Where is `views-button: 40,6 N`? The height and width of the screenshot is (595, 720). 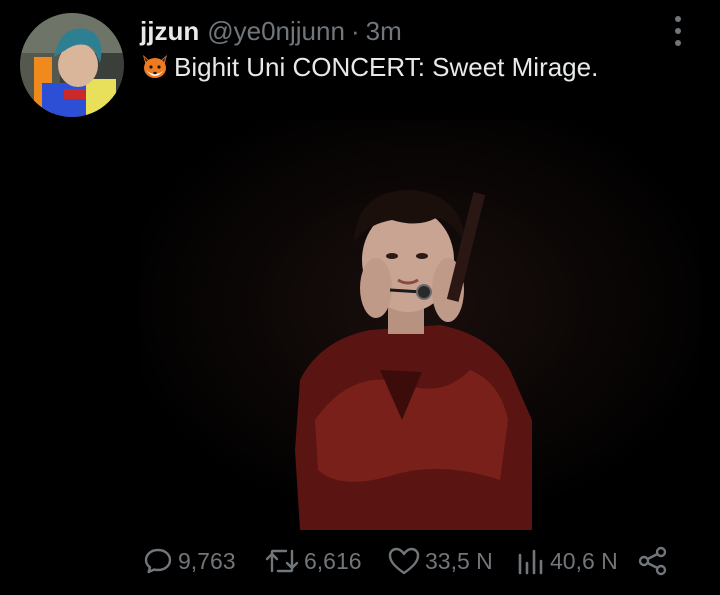
views-button: 40,6 N is located at coordinates (567, 561).